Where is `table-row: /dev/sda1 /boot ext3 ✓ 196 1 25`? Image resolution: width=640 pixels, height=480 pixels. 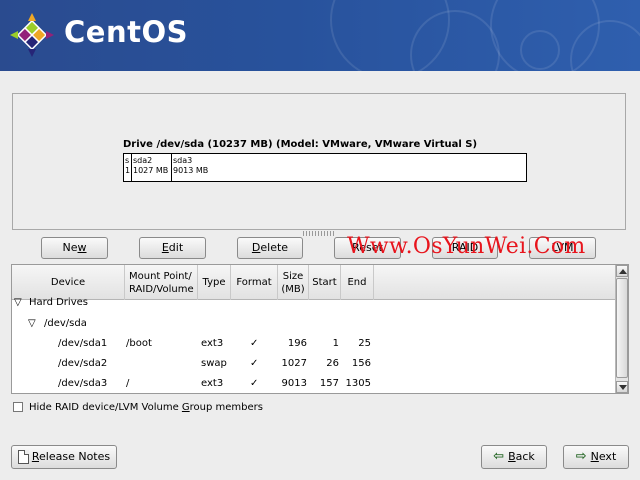 table-row: /dev/sda1 /boot ext3 ✓ 196 1 25 is located at coordinates (313, 344).